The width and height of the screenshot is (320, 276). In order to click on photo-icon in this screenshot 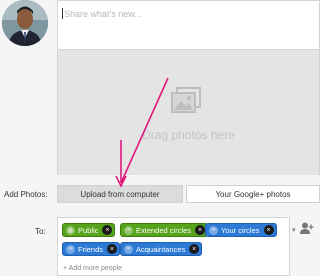, I will do `click(186, 100)`.